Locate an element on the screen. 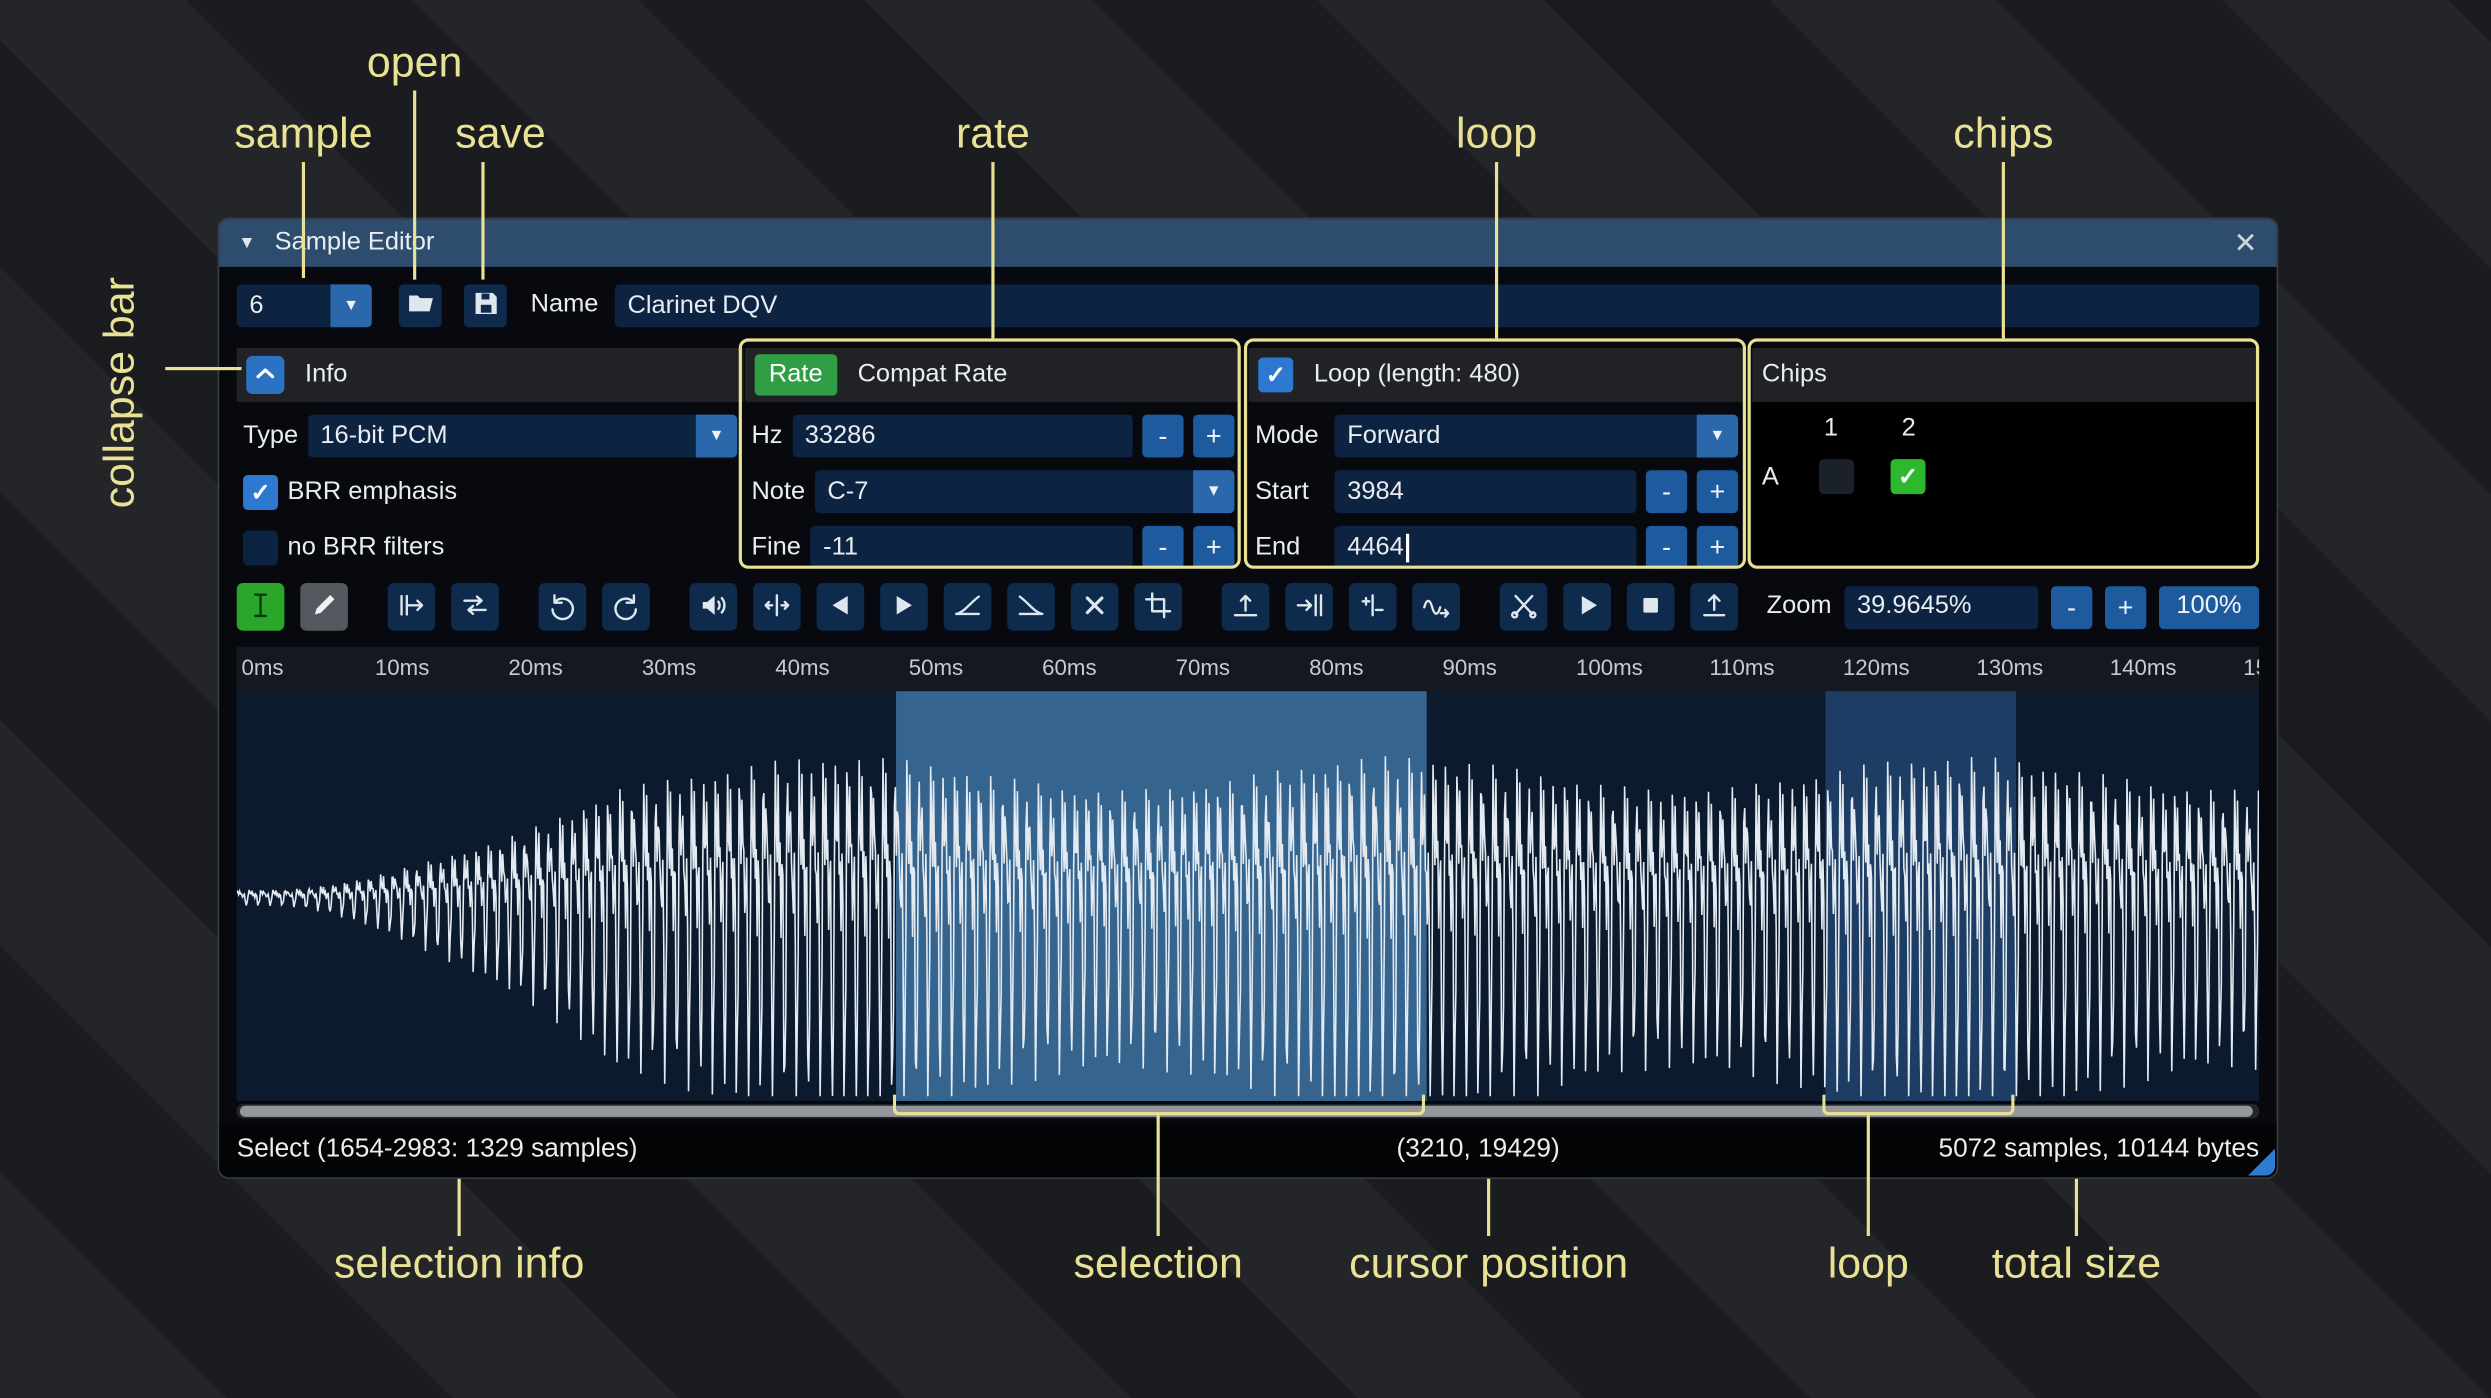  invert-icon is located at coordinates (904, 607).